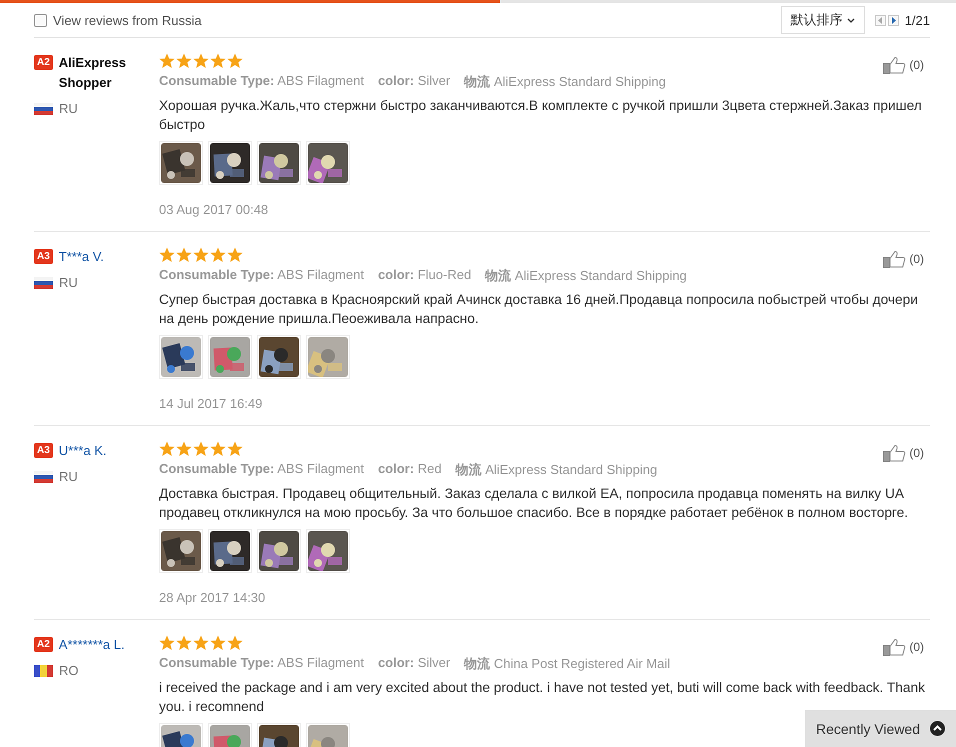 The width and height of the screenshot is (956, 747). Describe the element at coordinates (81, 257) in the screenshot. I see `reviewer-name-link: T***a V.` at that location.